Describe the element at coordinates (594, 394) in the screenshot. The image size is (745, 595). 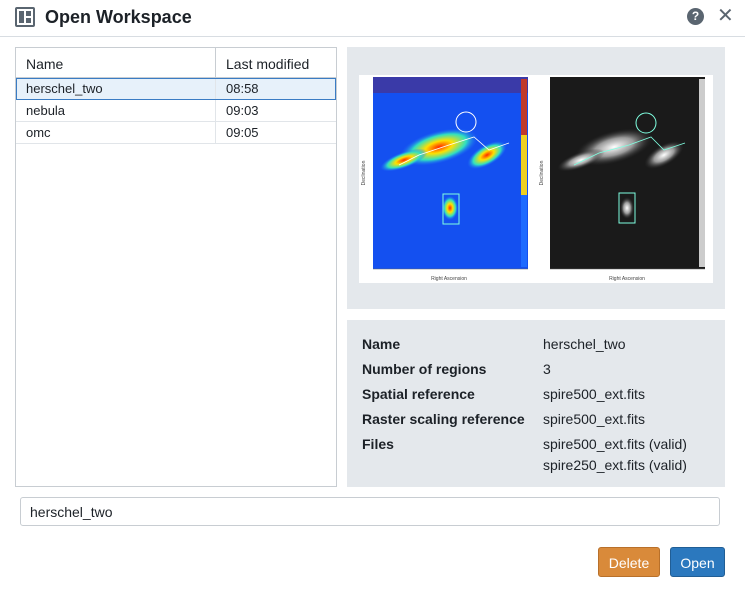
I see `detail-spatial-value: spire500_ext.fits` at that location.